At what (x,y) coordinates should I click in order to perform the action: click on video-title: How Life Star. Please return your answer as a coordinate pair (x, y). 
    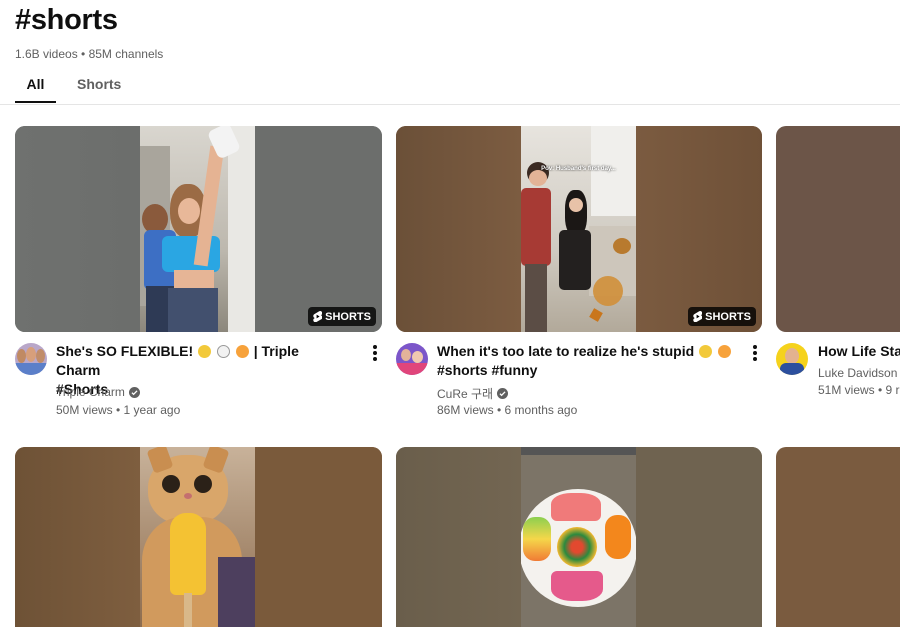
    Looking at the image, I should click on (859, 351).